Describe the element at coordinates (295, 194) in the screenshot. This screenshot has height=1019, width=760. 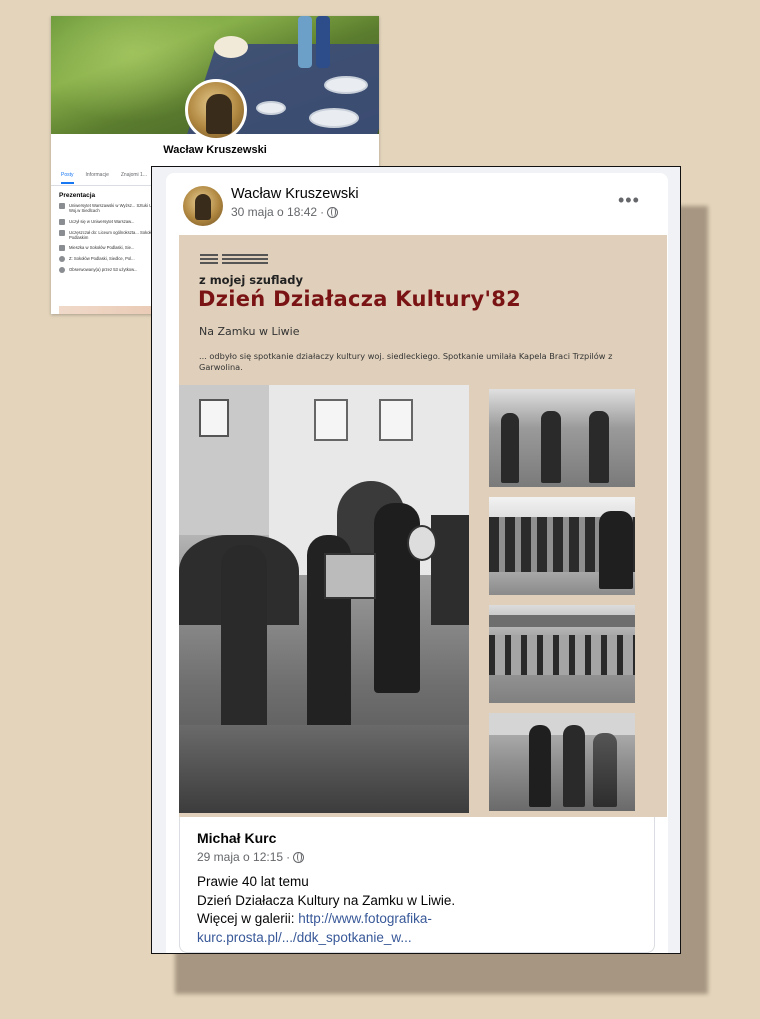
I see `post-author: Wacław Kruszewski` at that location.